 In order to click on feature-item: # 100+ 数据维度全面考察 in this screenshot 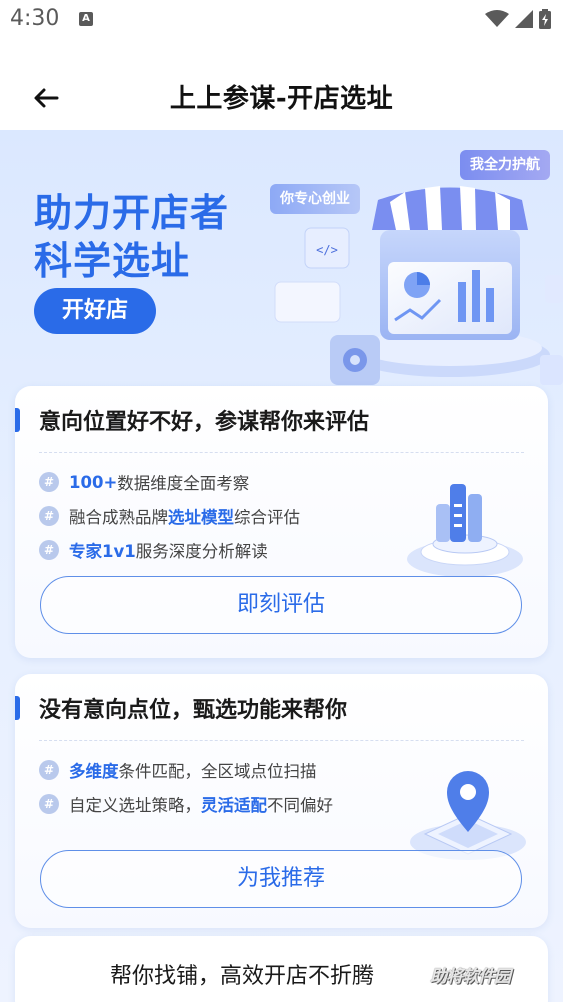, I will do `click(144, 482)`.